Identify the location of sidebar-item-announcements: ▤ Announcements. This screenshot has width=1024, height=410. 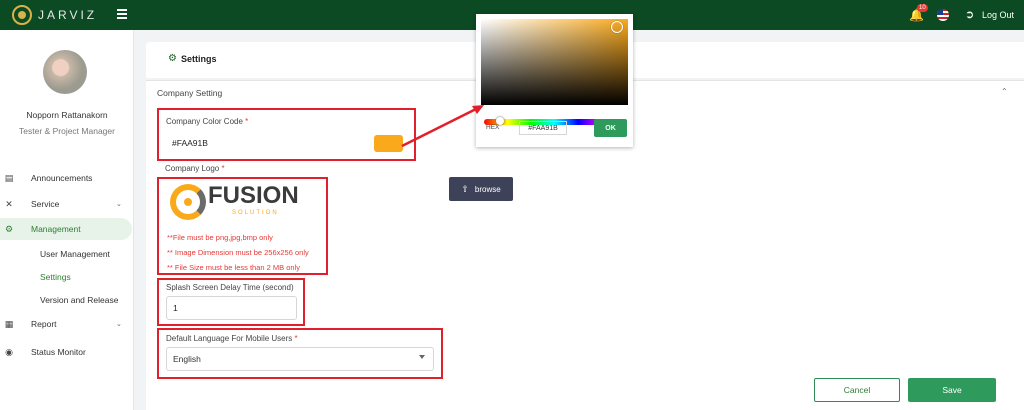
(67, 178).